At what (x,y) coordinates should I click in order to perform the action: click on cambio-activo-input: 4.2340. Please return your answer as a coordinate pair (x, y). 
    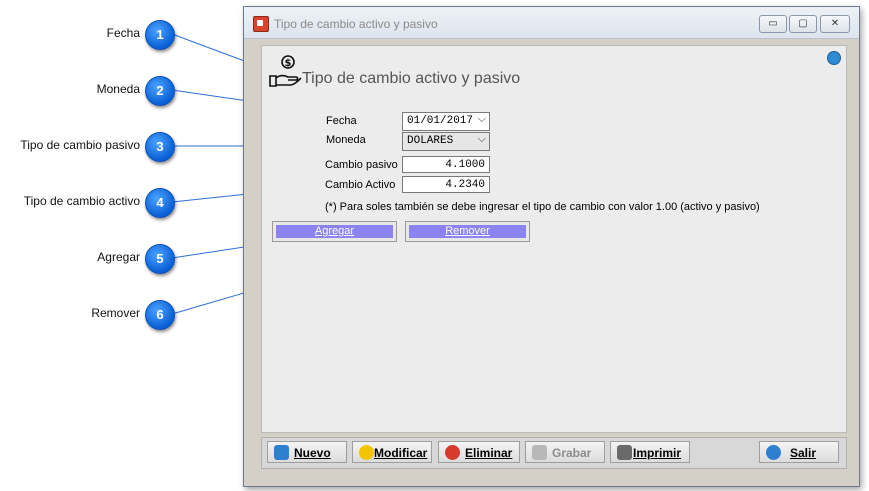
    Looking at the image, I should click on (446, 184).